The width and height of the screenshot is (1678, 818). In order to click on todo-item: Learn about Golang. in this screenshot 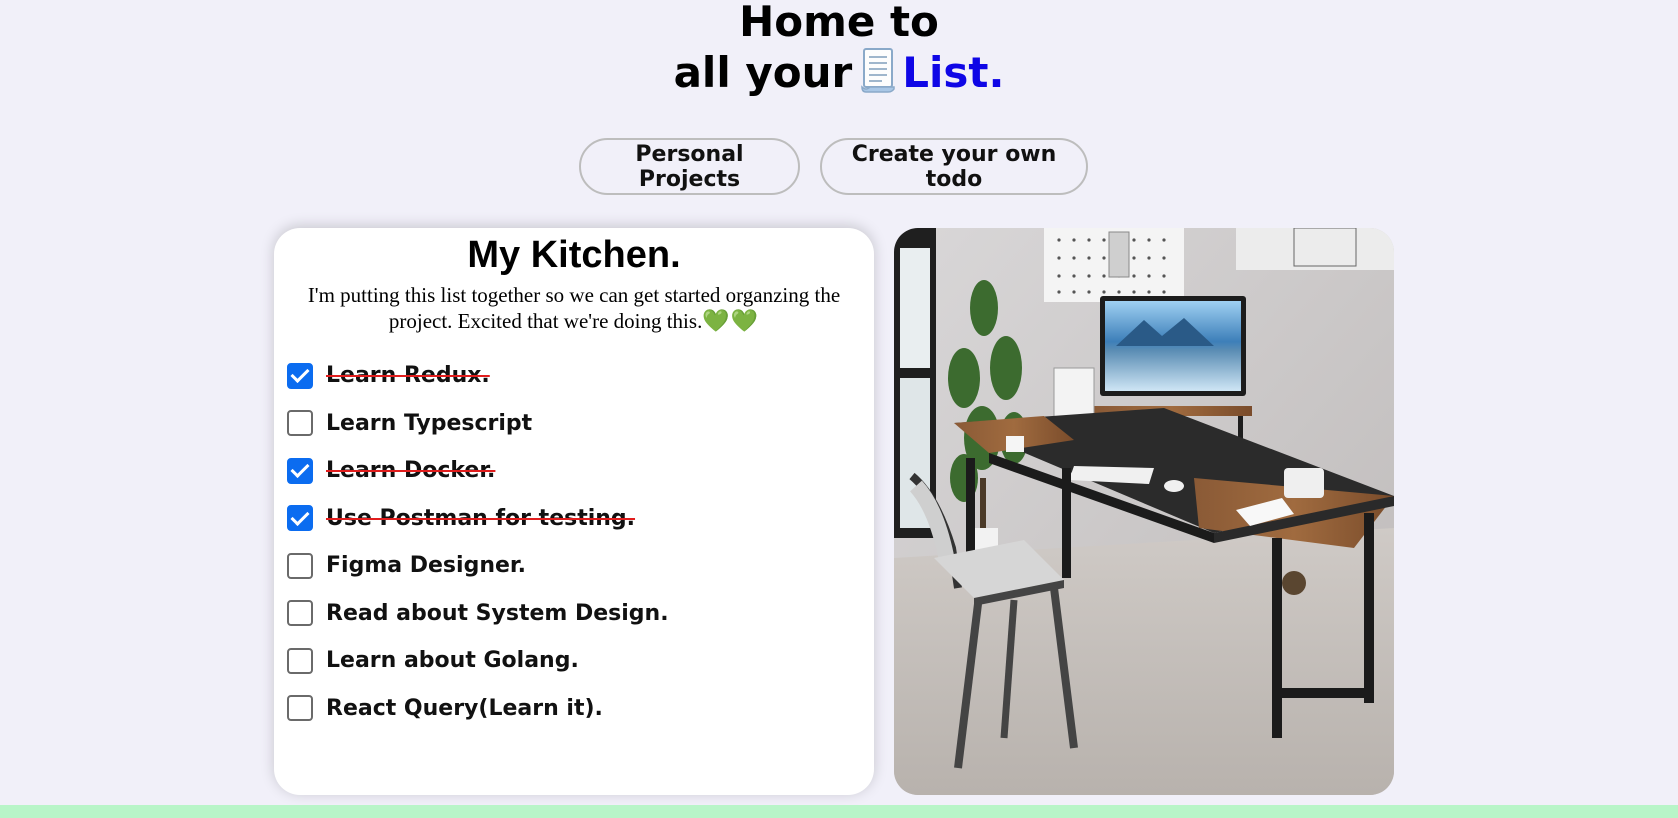, I will do `click(572, 661)`.